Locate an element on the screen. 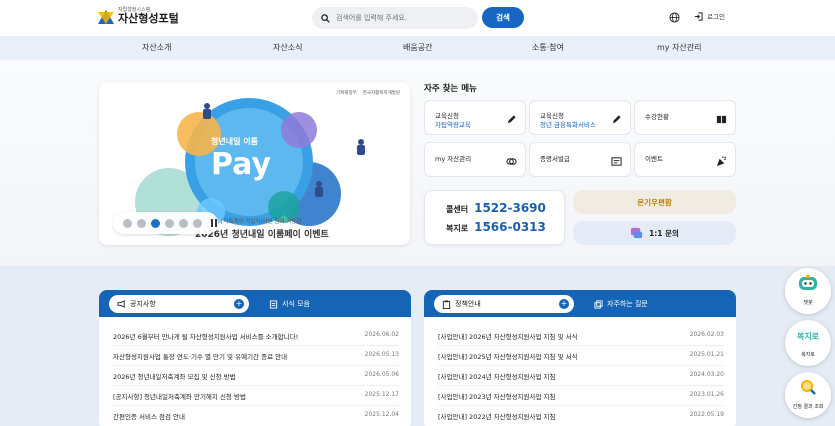 Image resolution: width=835 pixels, height=426 pixels. banner-logo-kdi: 한국자활복지개발원 is located at coordinates (381, 93).